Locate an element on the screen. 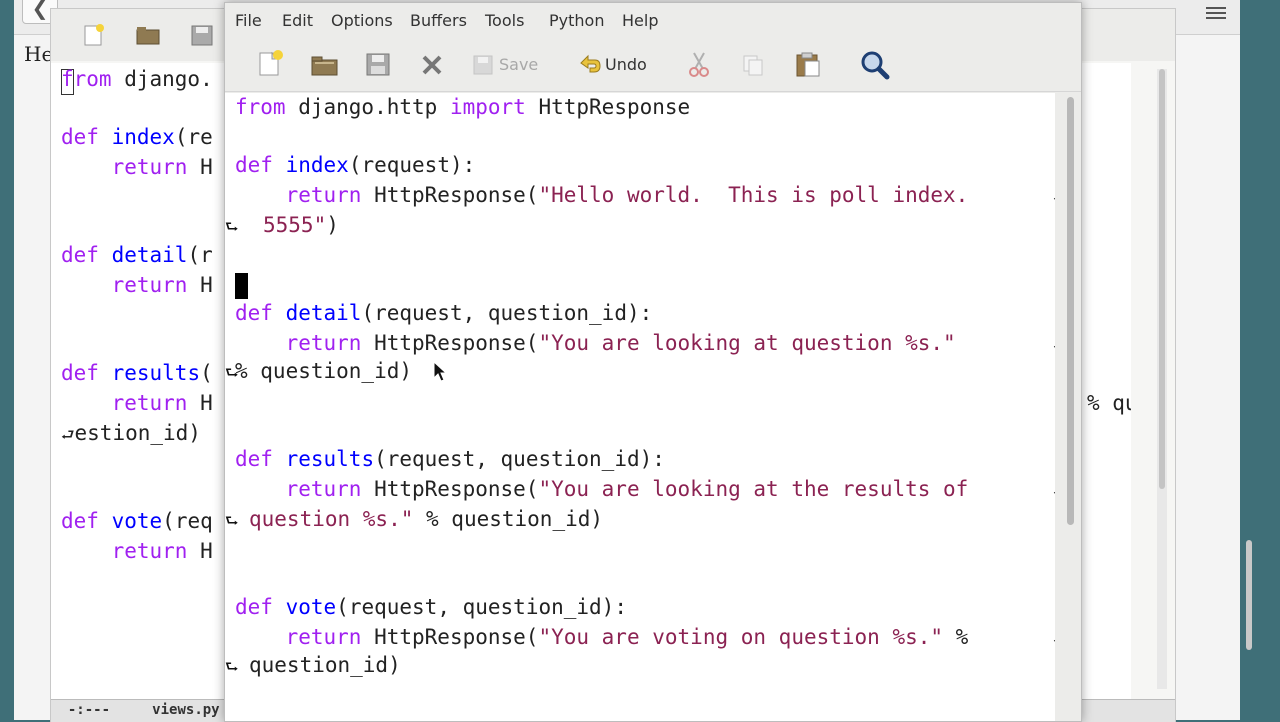 This screenshot has width=1280, height=722. undo-arrow-icon is located at coordinates (589, 64).